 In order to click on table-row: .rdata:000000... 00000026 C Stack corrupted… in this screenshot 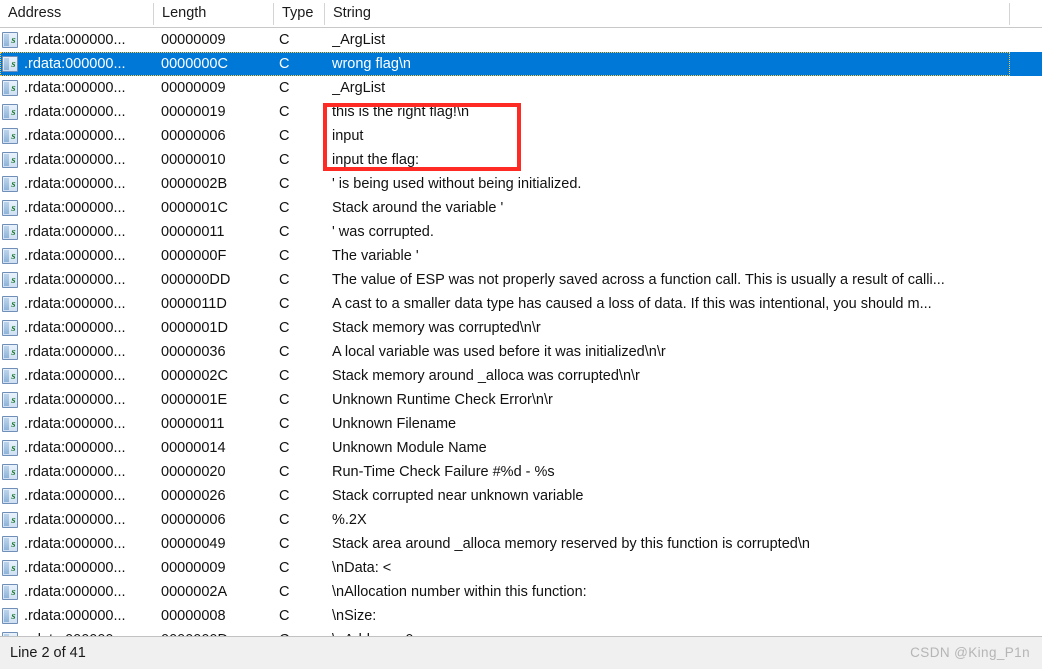, I will do `click(521, 496)`.